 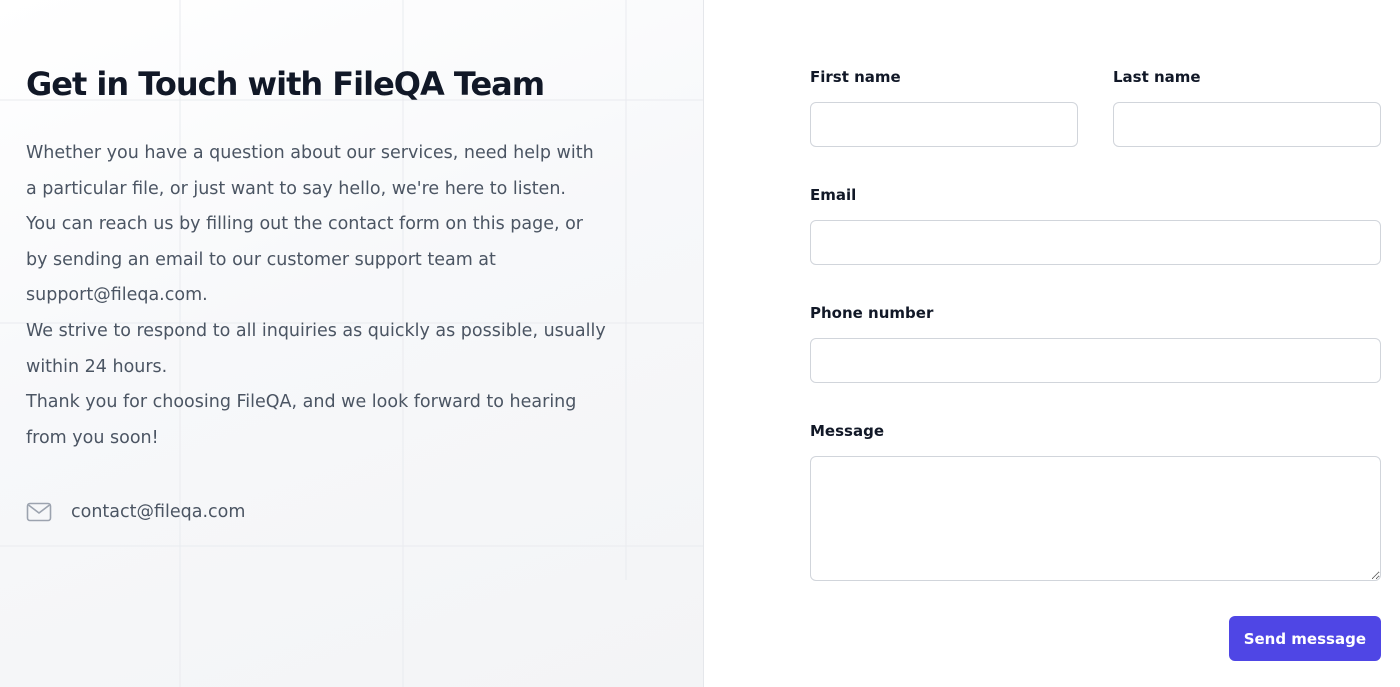 I want to click on phone-label: Phone number, so click(x=872, y=313).